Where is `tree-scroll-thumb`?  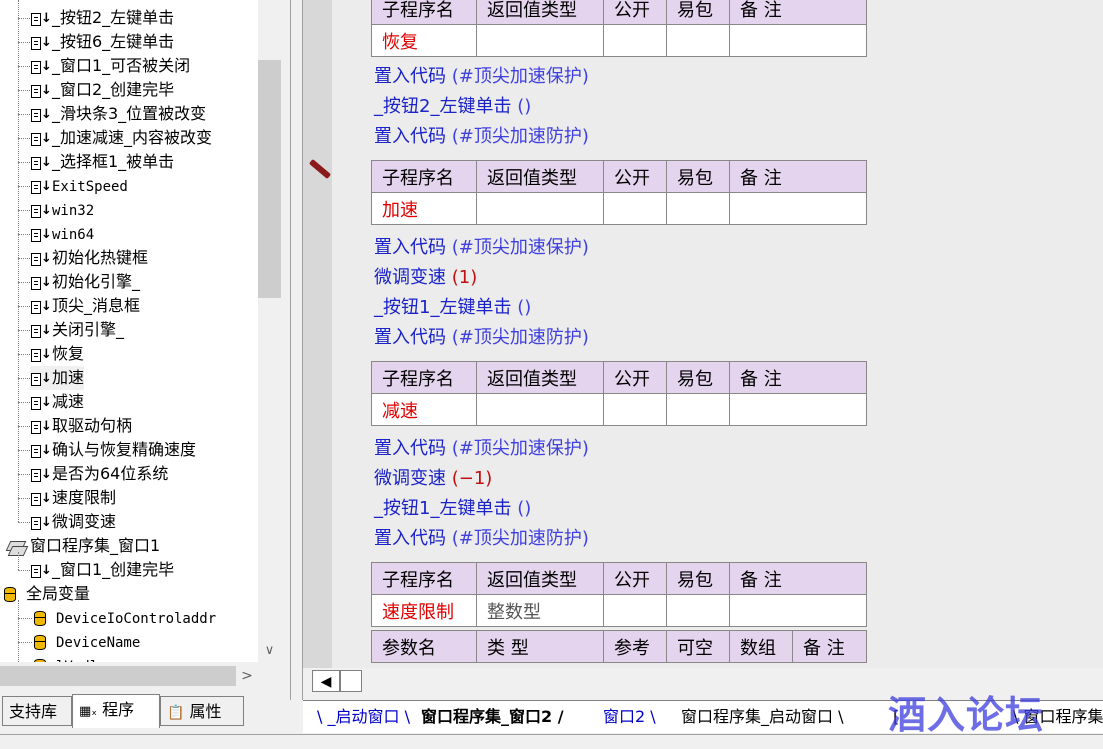 tree-scroll-thumb is located at coordinates (269, 179).